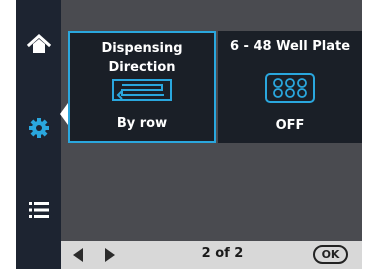  I want to click on tile-value: OFF, so click(290, 125).